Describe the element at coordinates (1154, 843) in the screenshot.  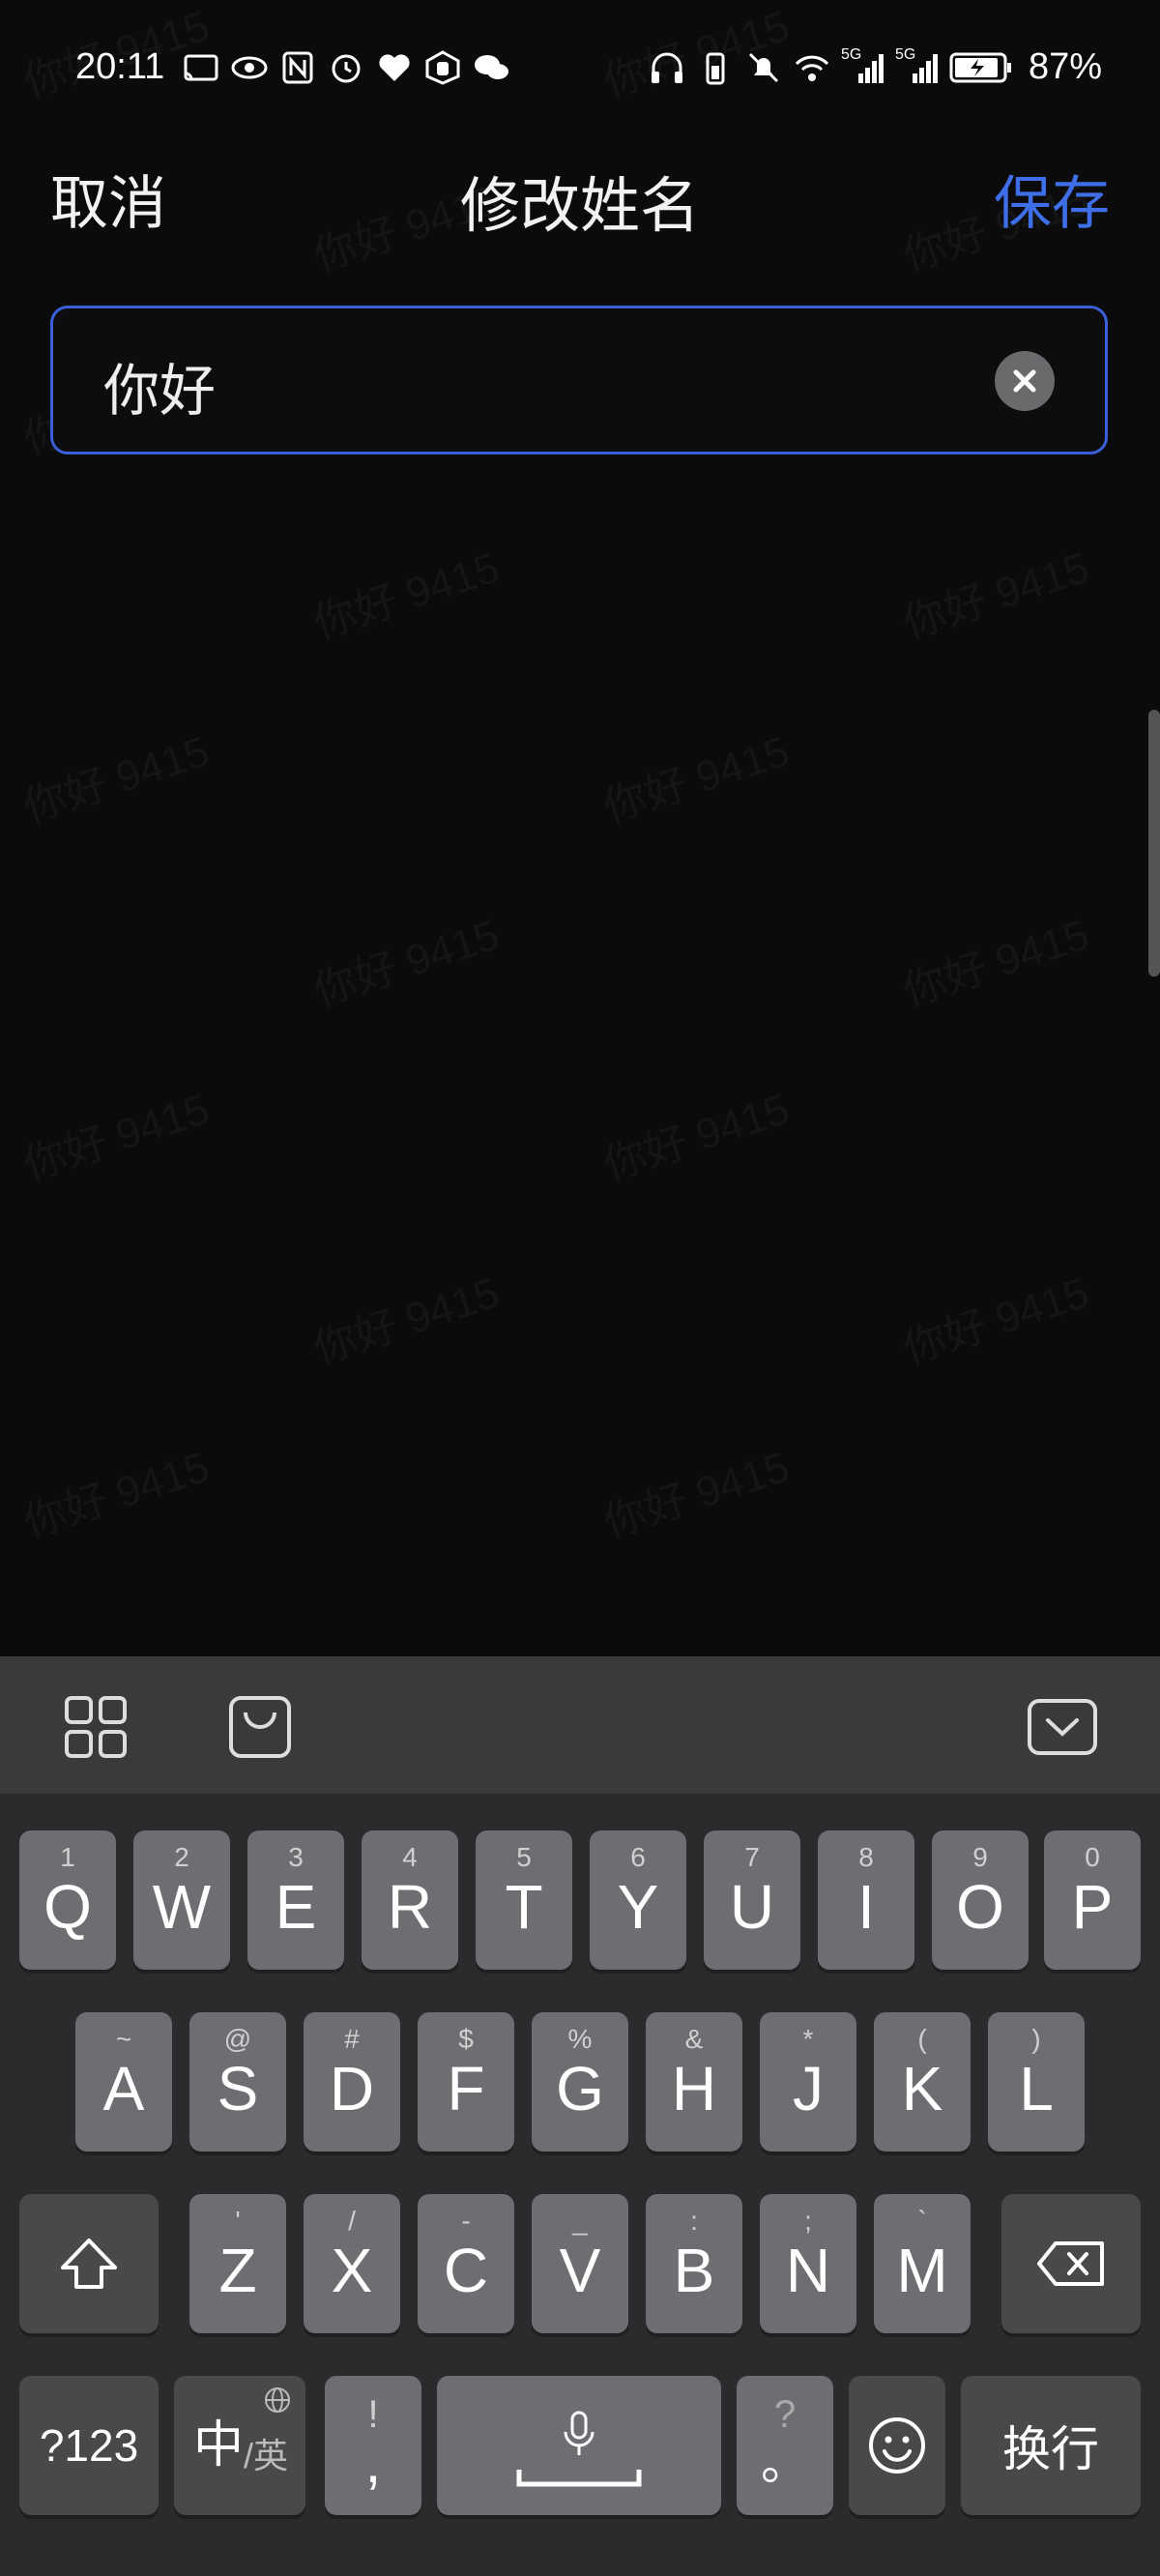
I see `scrollbar` at that location.